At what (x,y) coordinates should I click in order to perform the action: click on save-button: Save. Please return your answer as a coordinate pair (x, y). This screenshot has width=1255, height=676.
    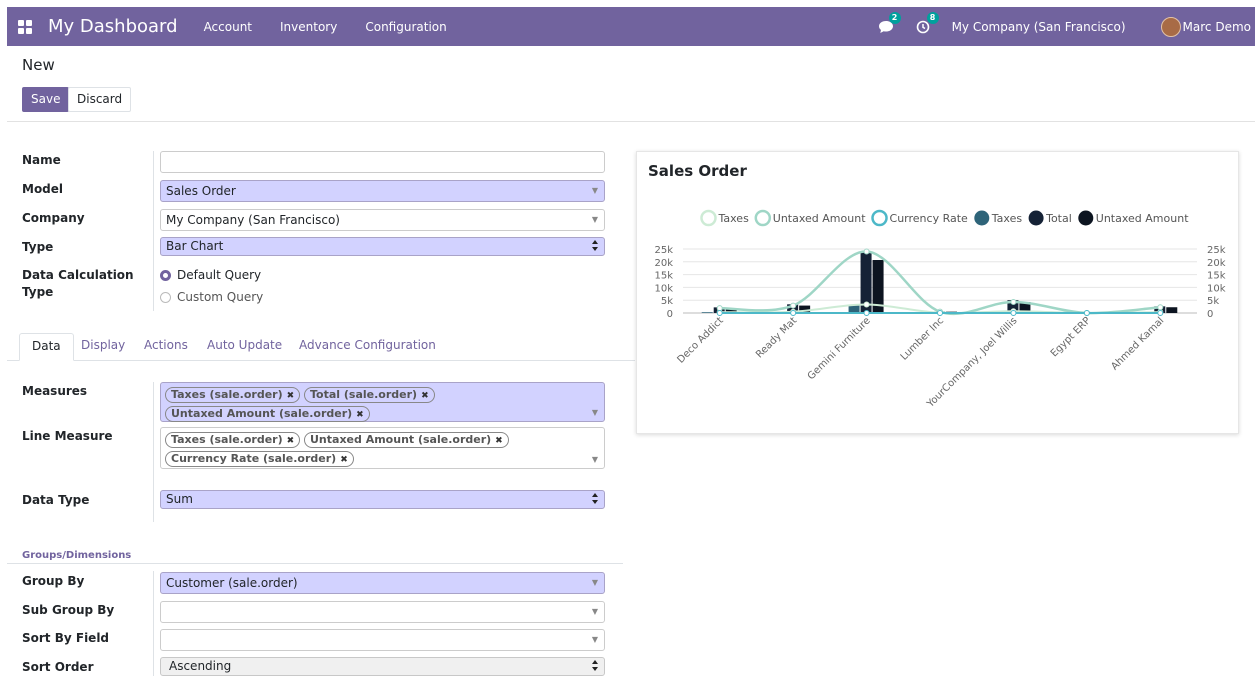
    Looking at the image, I should click on (46, 99).